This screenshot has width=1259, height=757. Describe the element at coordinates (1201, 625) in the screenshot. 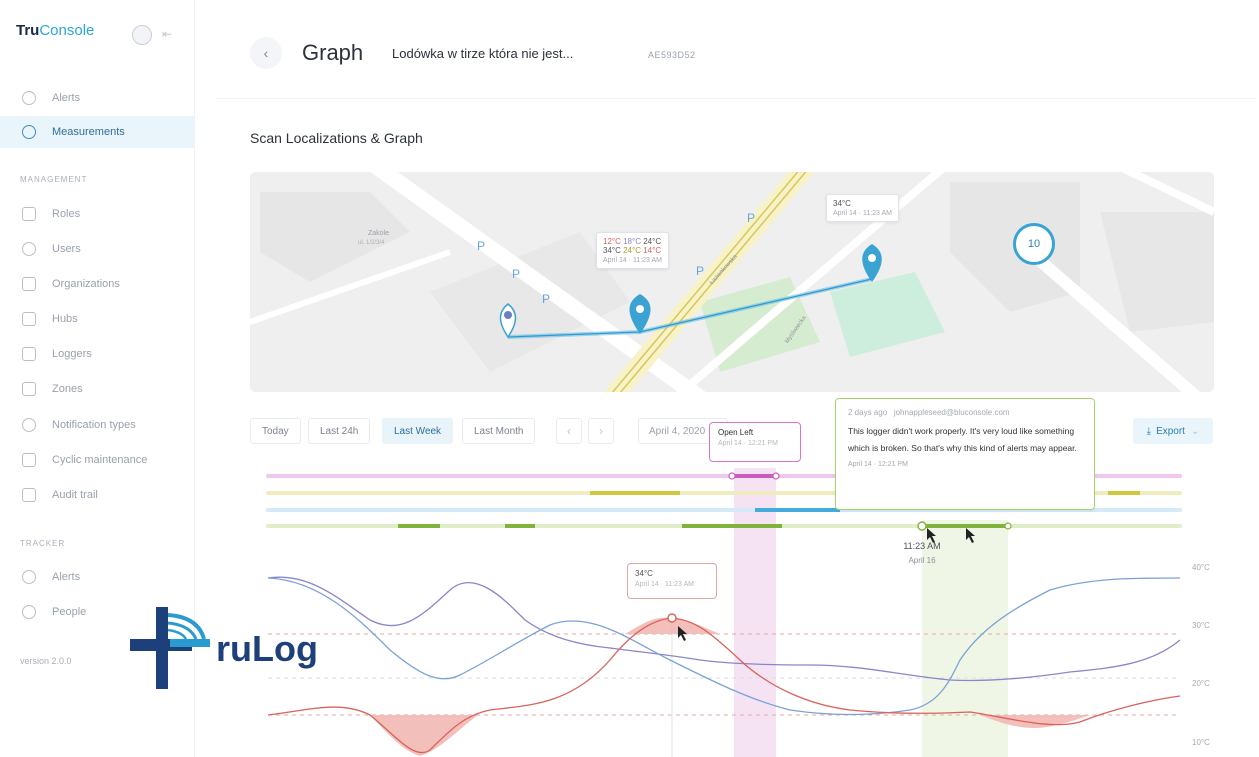

I see `y-tick: 30°C` at that location.